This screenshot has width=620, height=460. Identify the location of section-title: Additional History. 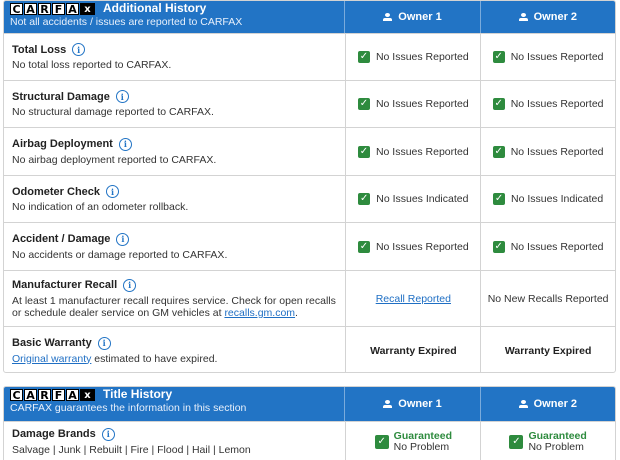
(155, 8).